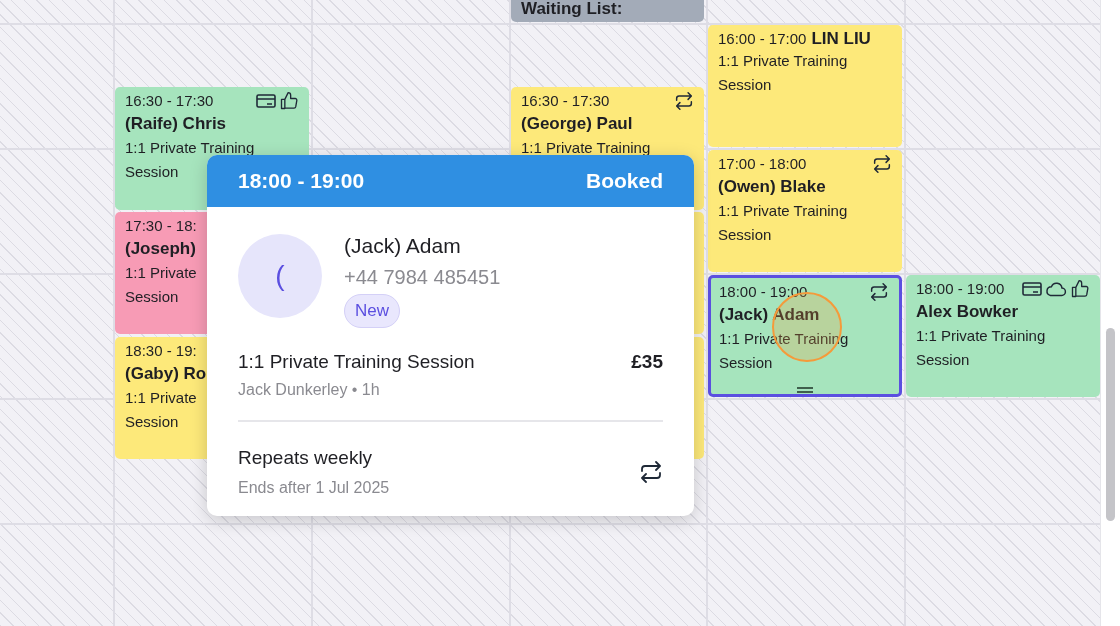 Image resolution: width=1120 pixels, height=626 pixels. Describe the element at coordinates (306, 458) in the screenshot. I see `repeat-label: Repeats weekly` at that location.